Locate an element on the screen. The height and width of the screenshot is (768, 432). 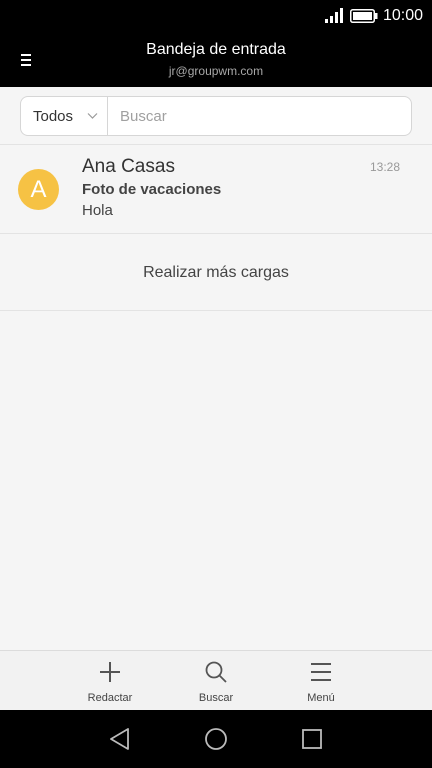
page-title: Bandeja de entrada is located at coordinates (216, 49).